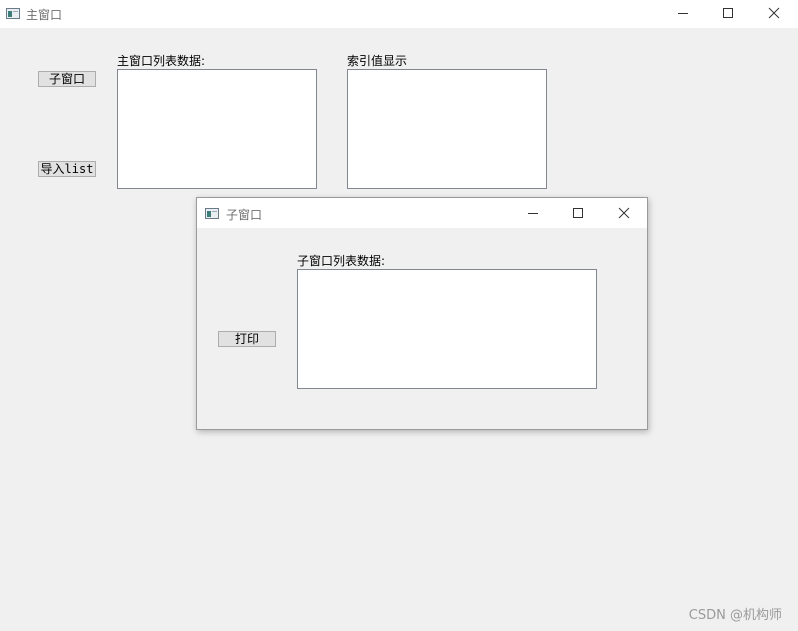  Describe the element at coordinates (212, 213) in the screenshot. I see `child-app-icon` at that location.